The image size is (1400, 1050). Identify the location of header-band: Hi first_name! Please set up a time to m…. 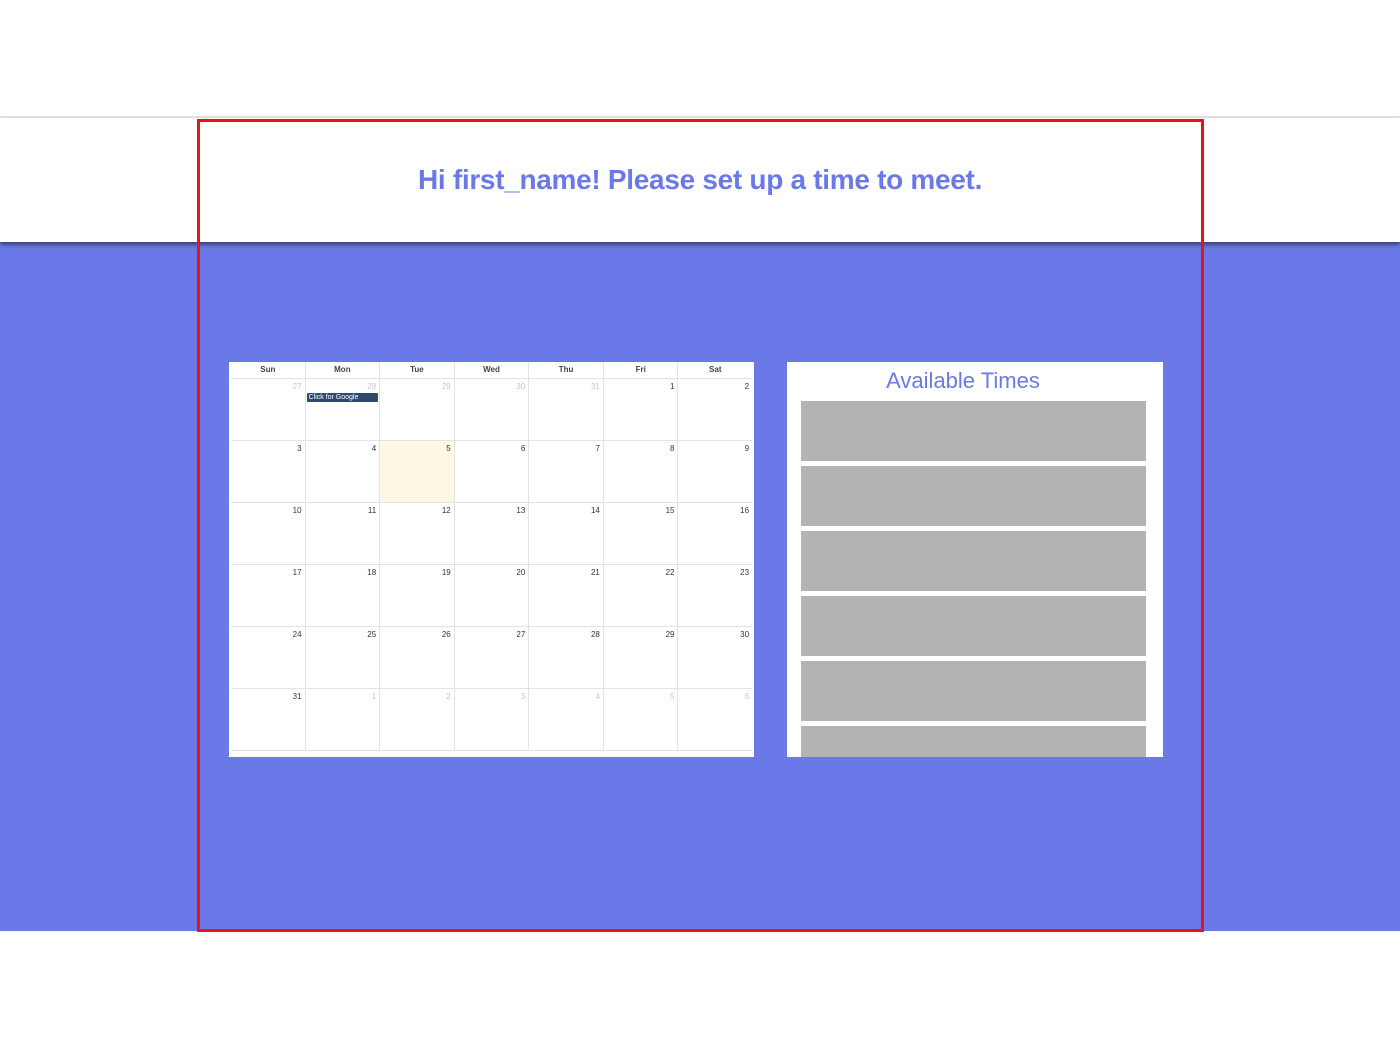
(700, 180).